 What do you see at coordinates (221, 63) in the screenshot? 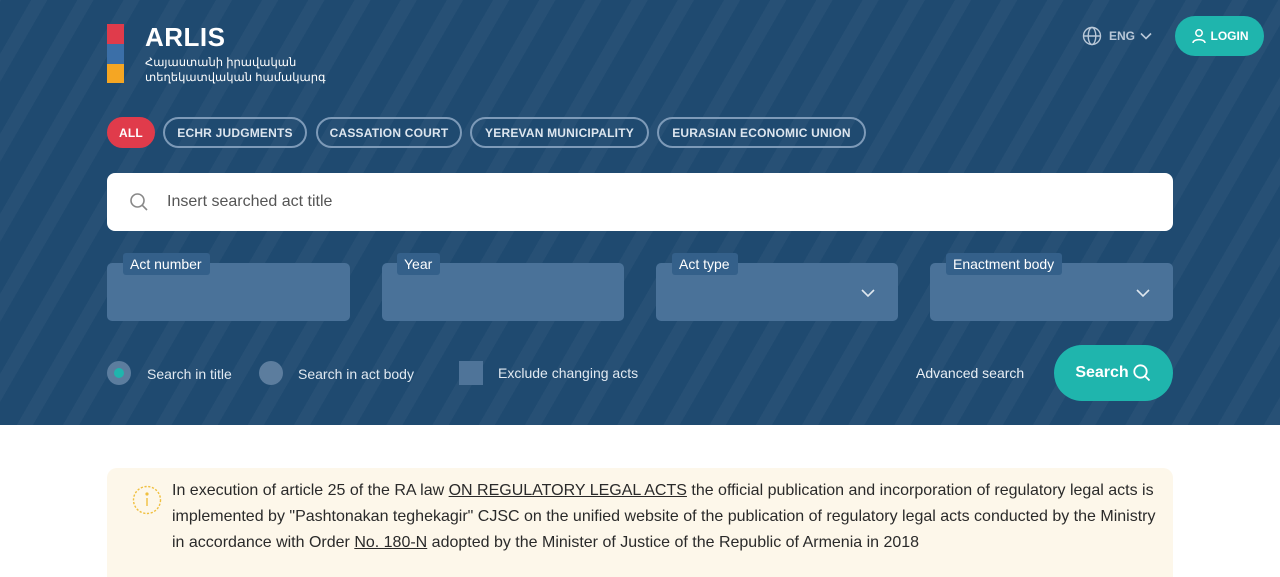
I see `app-subtitle-line1: Հայաստանի իրավական` at bounding box center [221, 63].